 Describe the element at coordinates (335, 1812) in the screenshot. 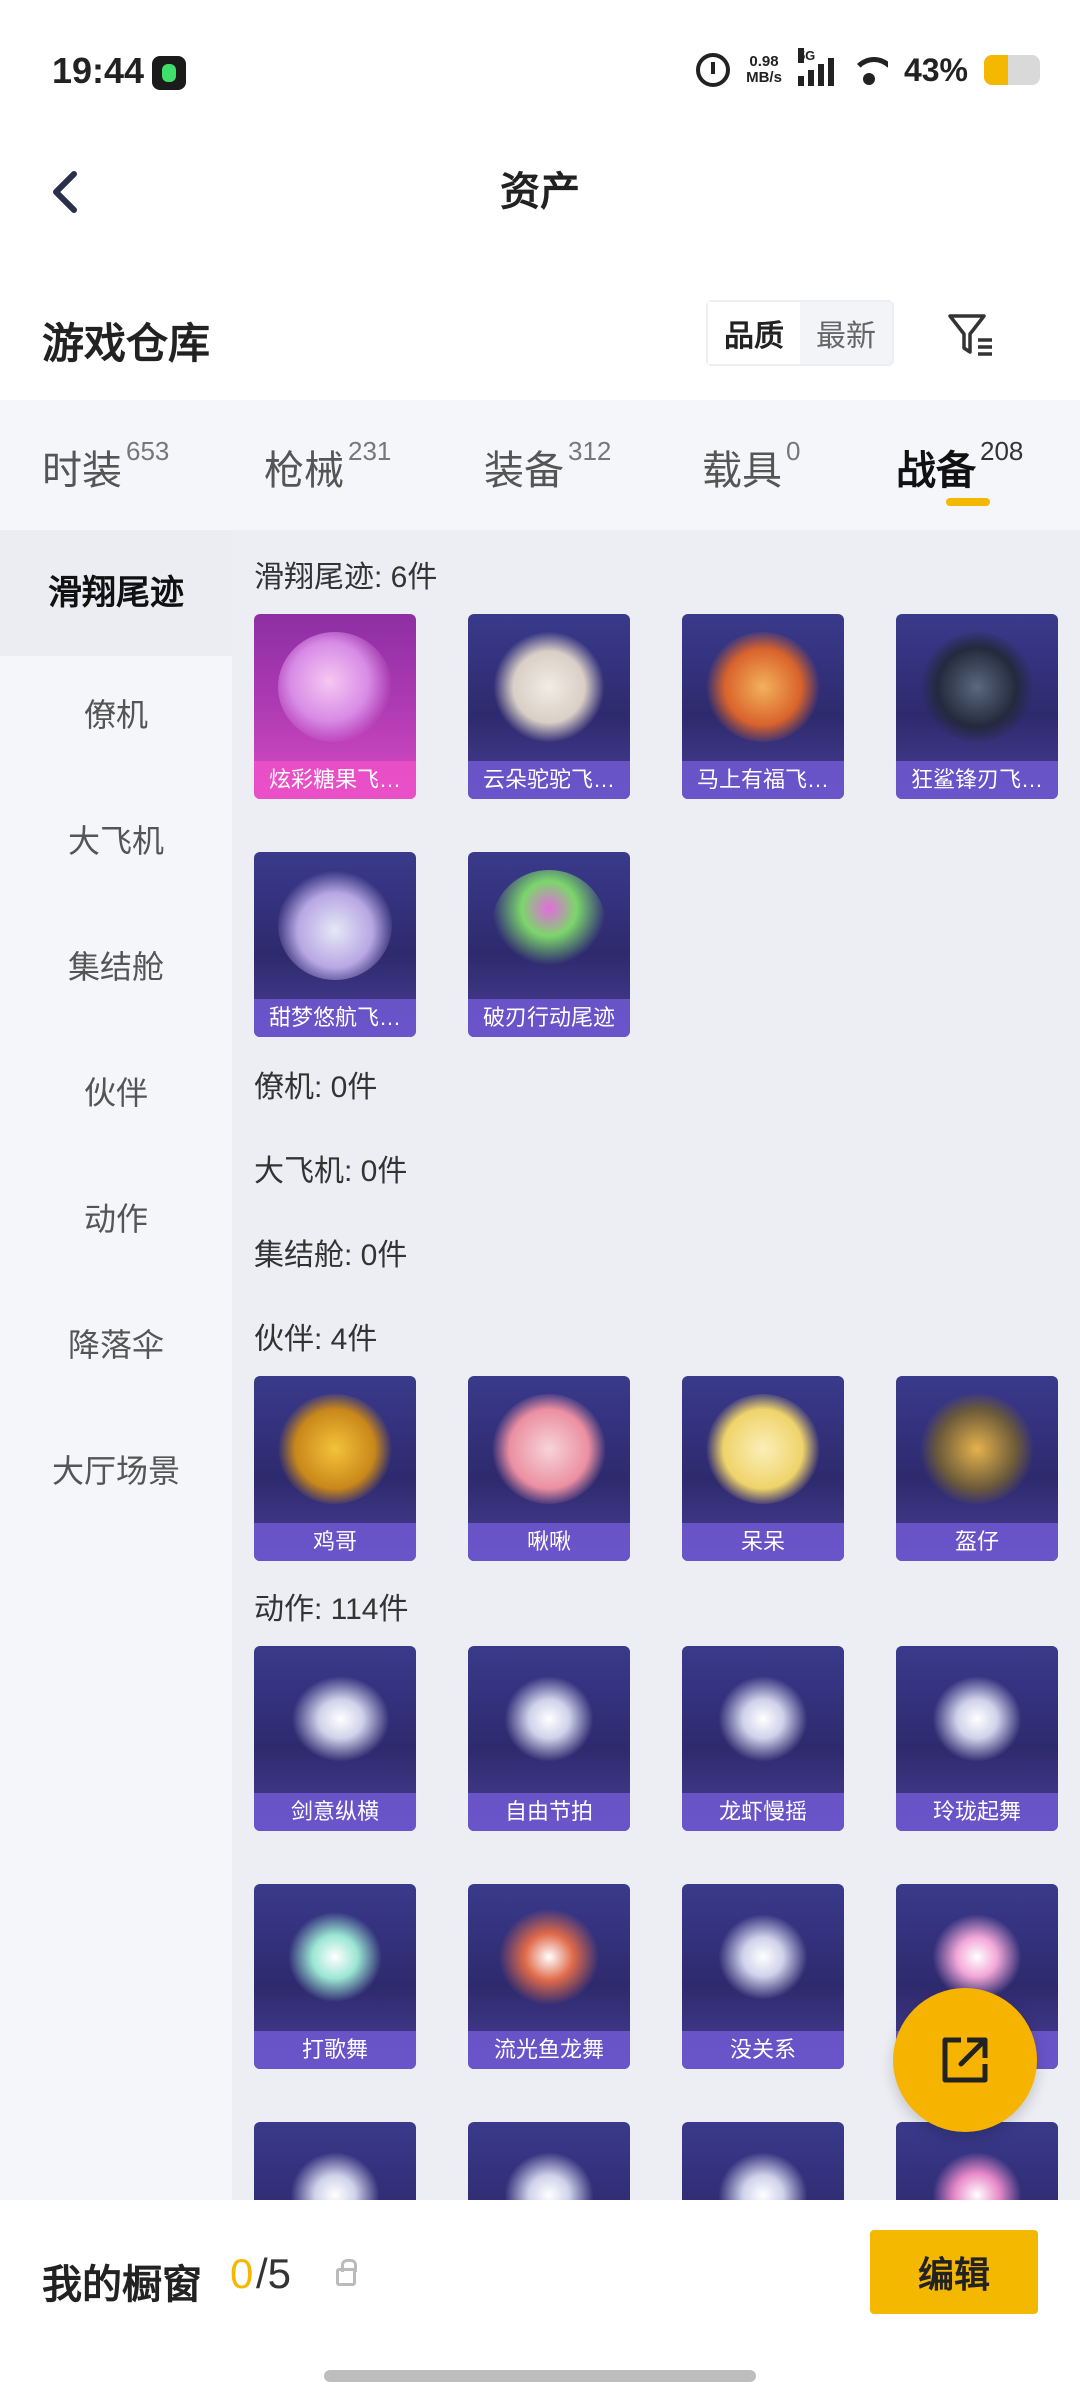

I see `item-name: 剑意纵横` at that location.